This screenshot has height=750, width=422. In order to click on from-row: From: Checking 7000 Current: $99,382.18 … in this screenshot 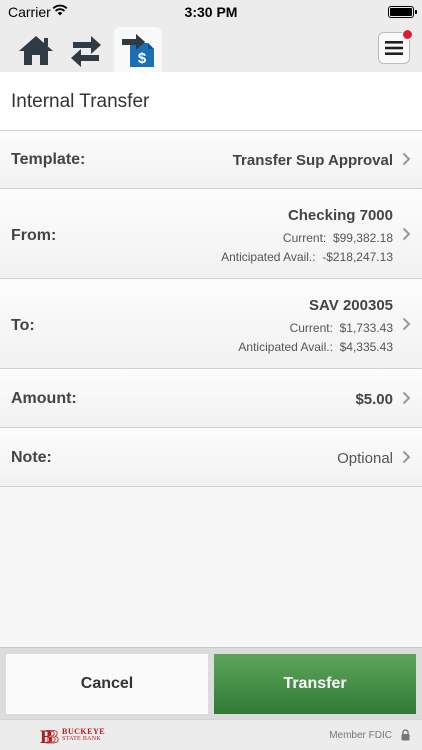, I will do `click(211, 234)`.